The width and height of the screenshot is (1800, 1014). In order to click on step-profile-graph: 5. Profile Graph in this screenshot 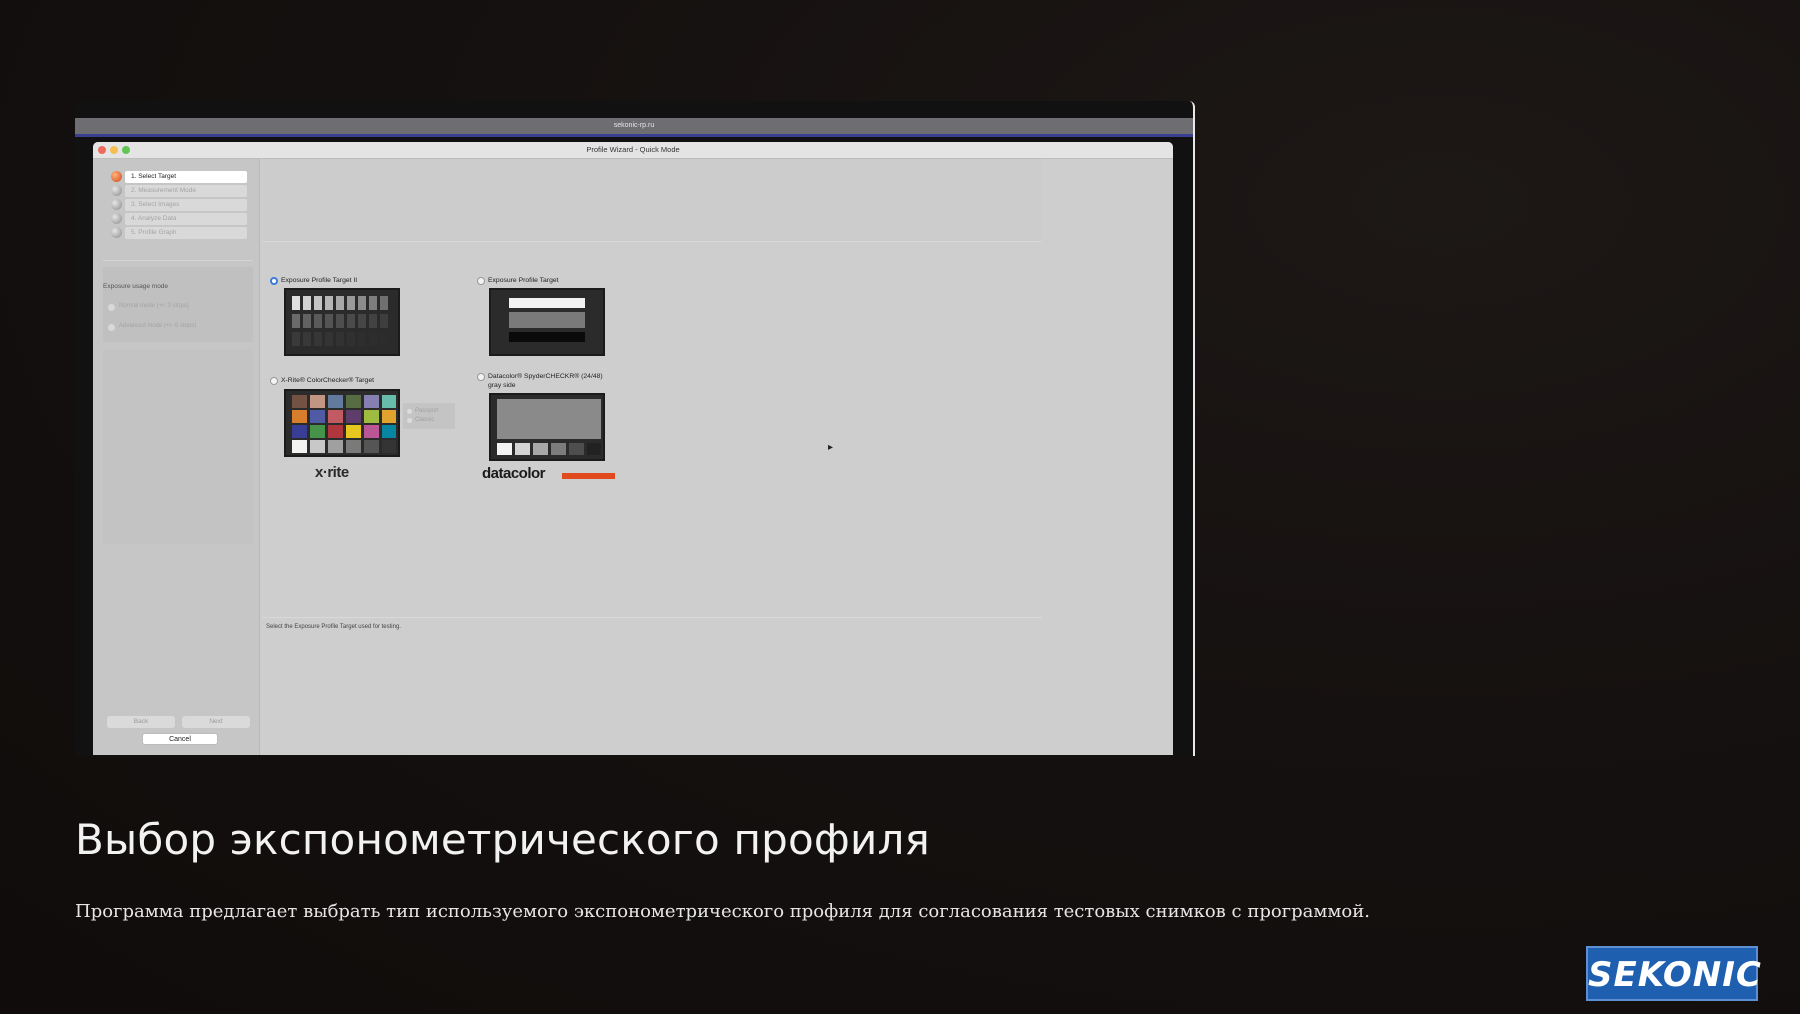, I will do `click(181, 233)`.